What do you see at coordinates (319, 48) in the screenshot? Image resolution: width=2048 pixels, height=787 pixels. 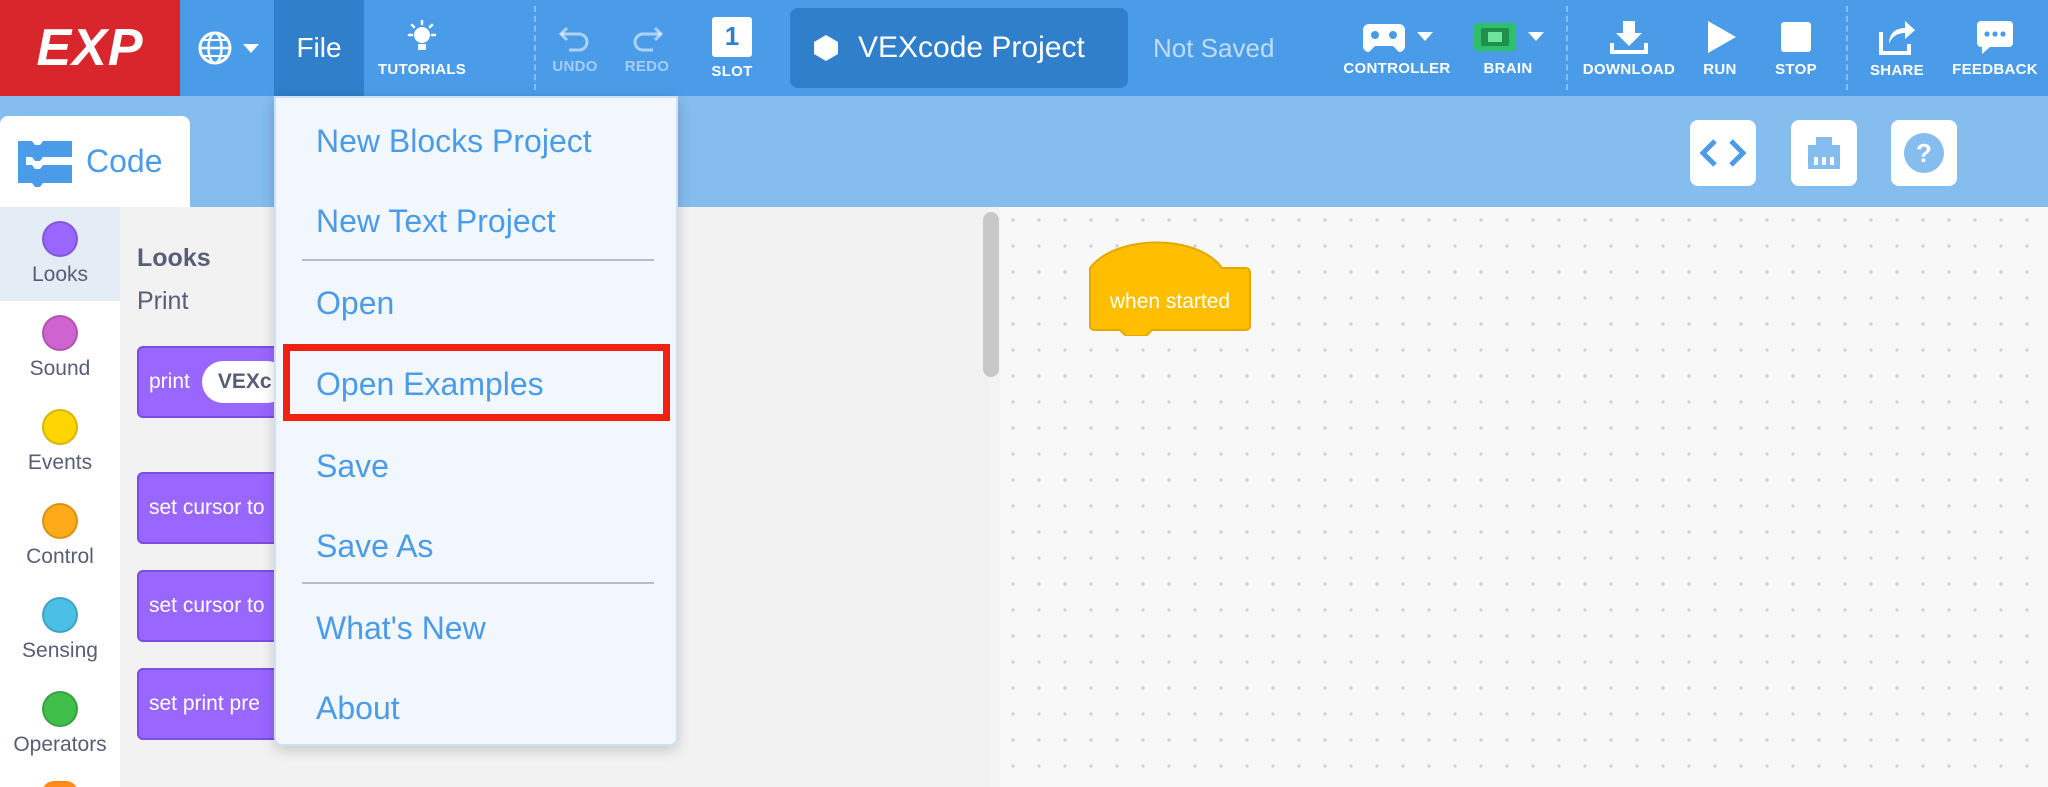 I see `file-menu-button: File` at bounding box center [319, 48].